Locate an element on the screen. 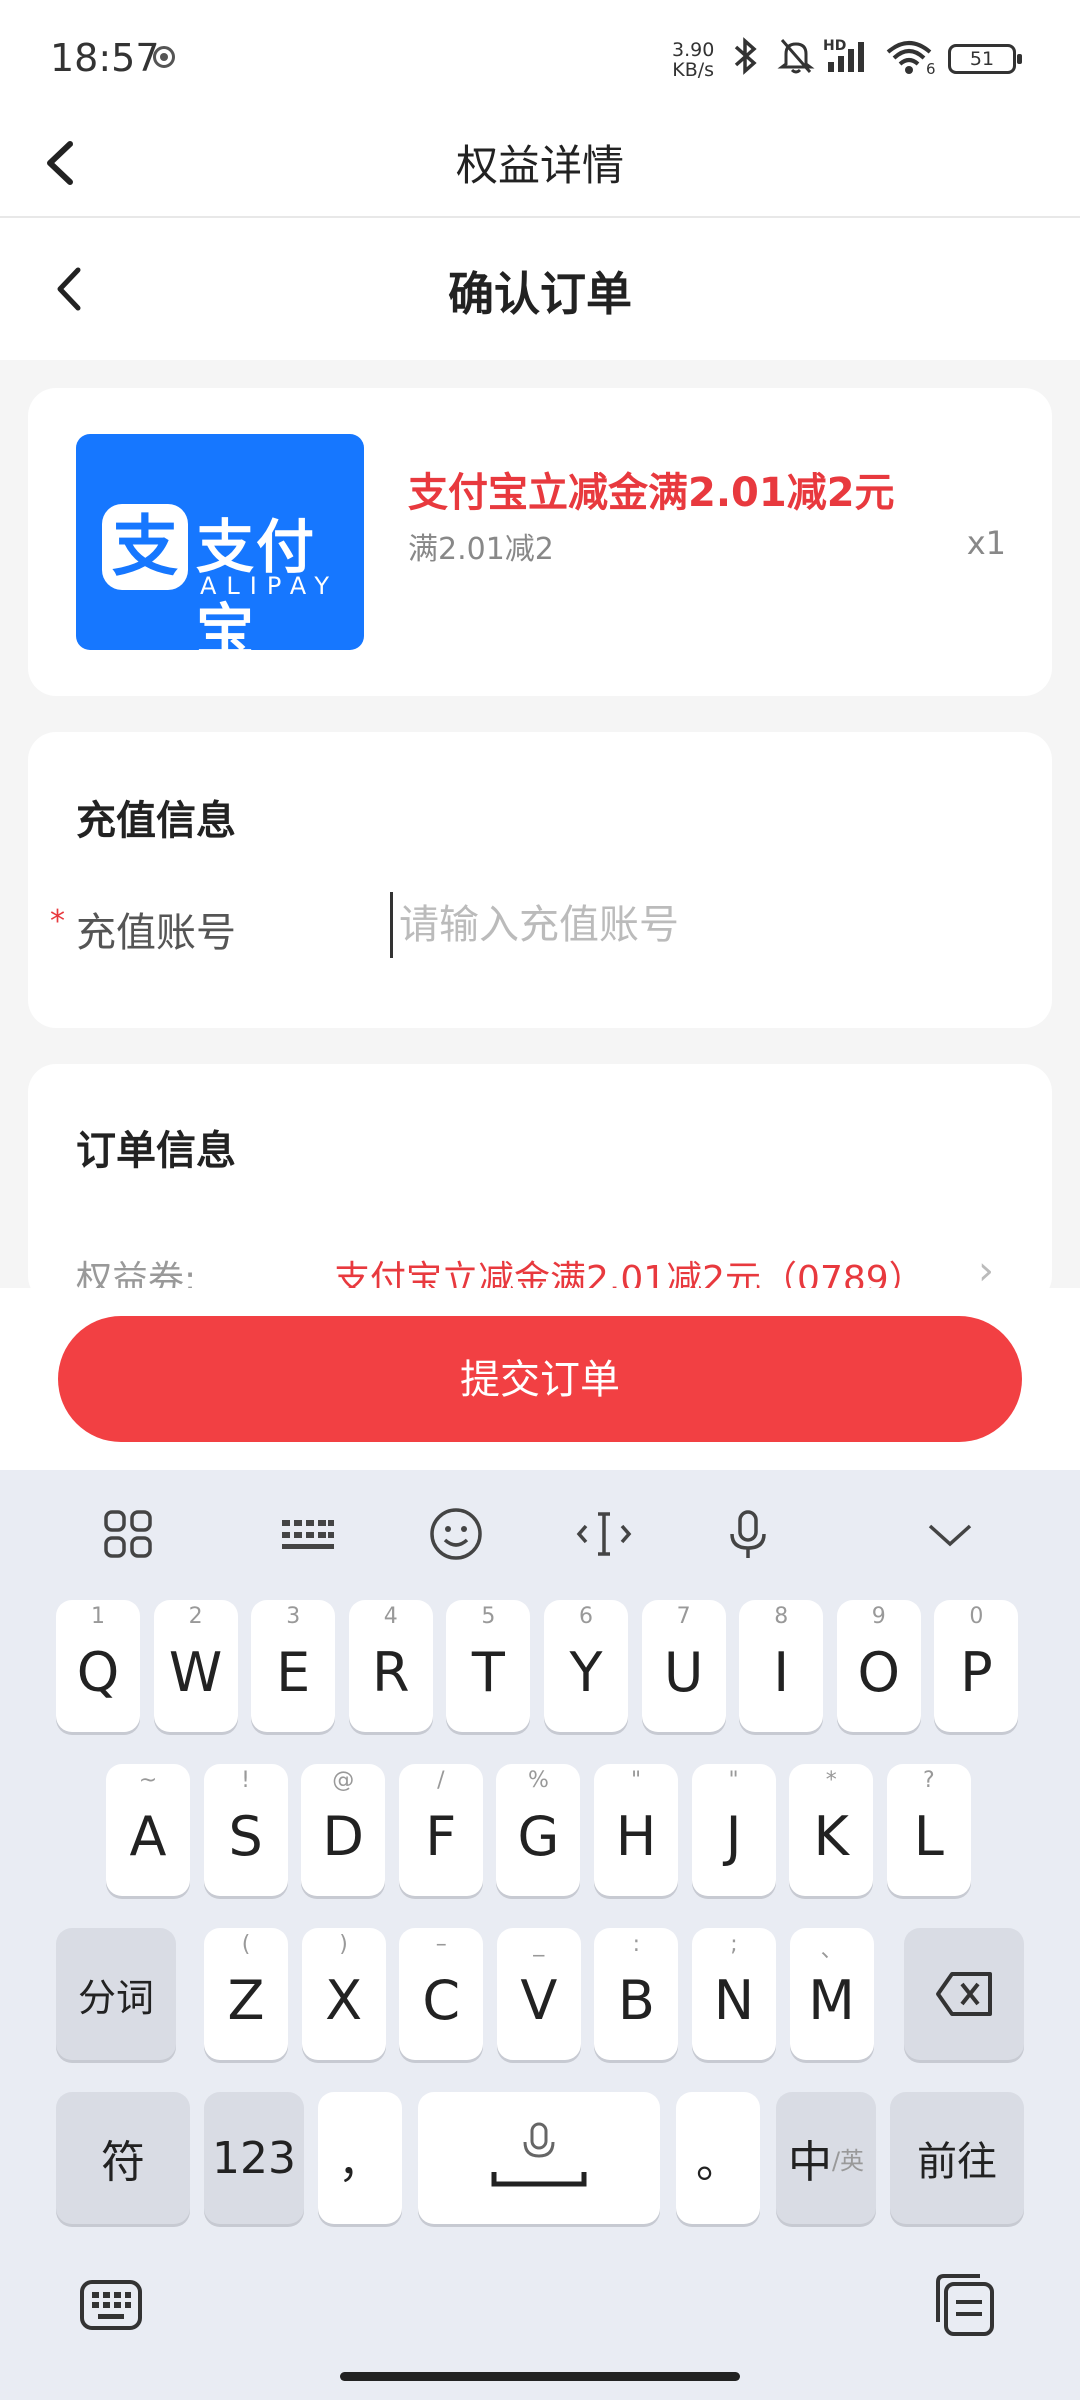 The width and height of the screenshot is (1080, 2400). key-w: 2W is located at coordinates (195, 1666).